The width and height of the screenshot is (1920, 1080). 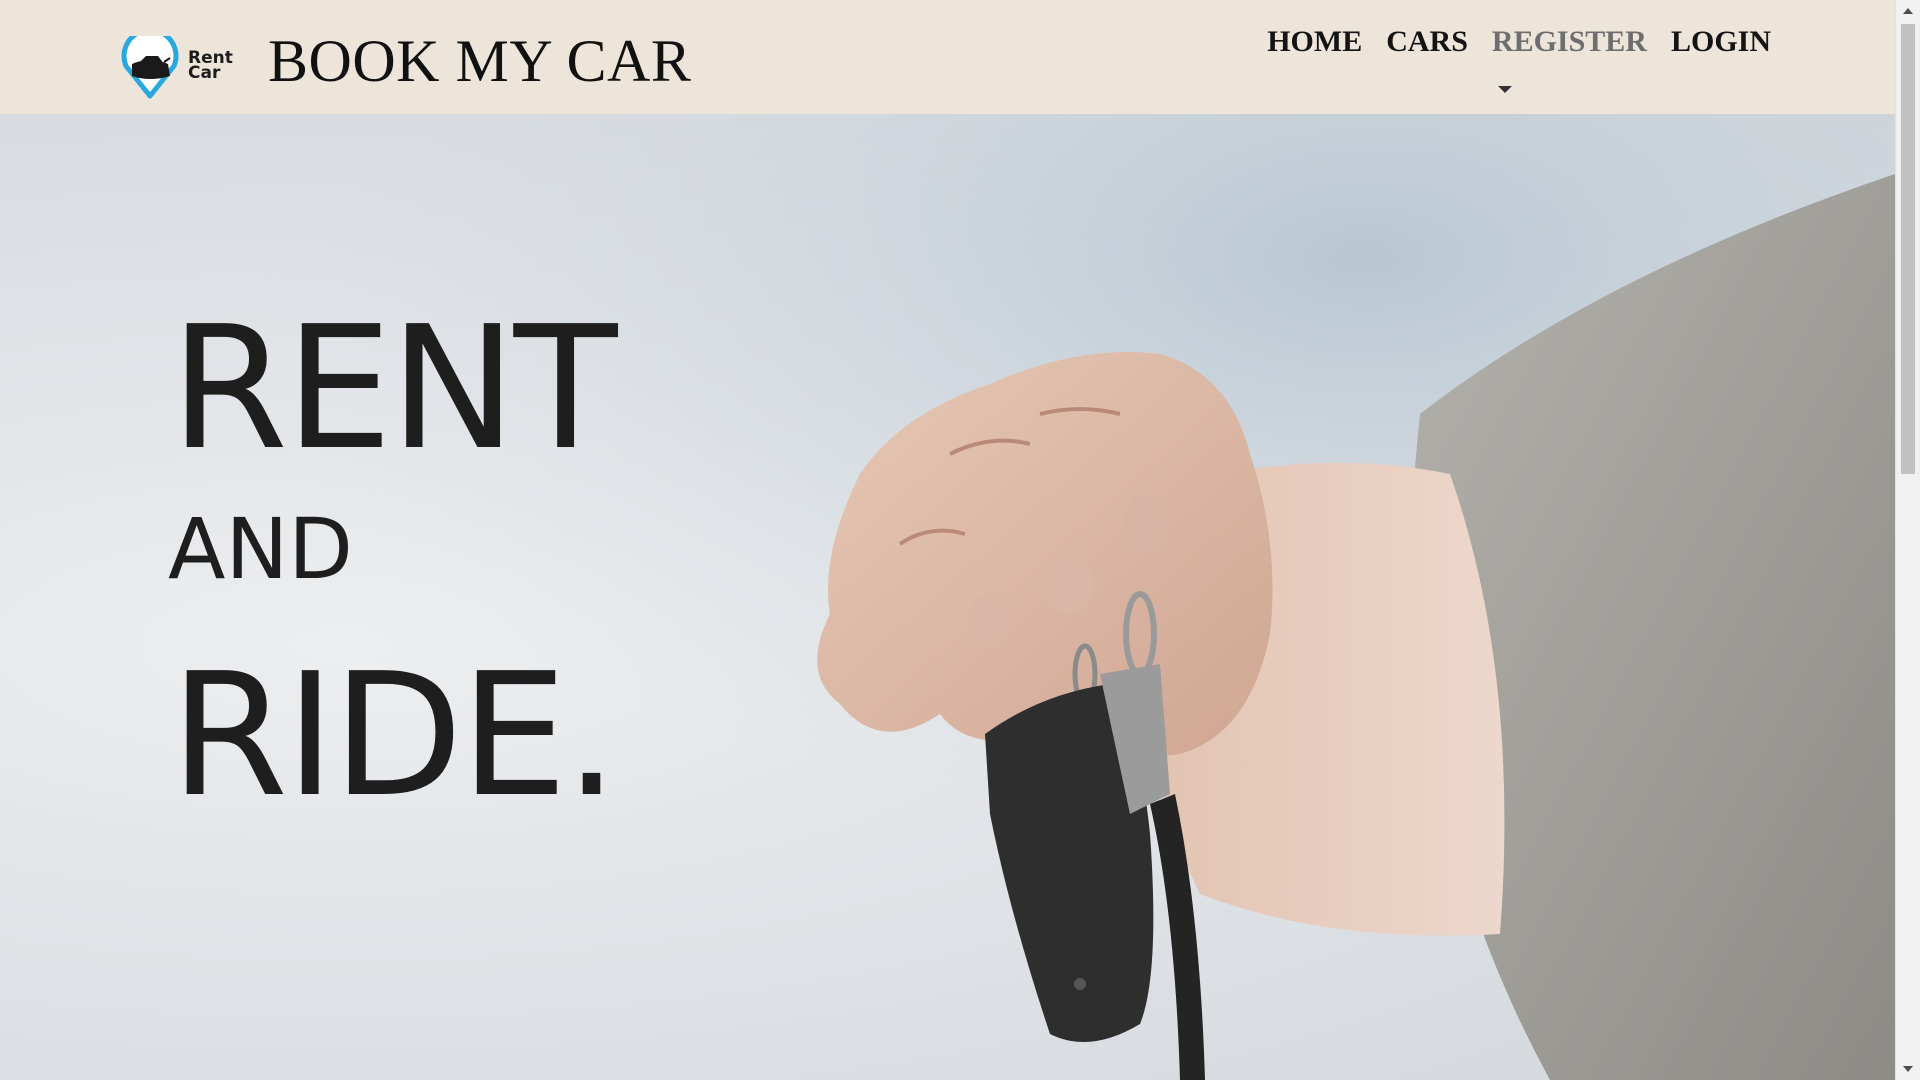 I want to click on caret-down-icon, so click(x=1504, y=89).